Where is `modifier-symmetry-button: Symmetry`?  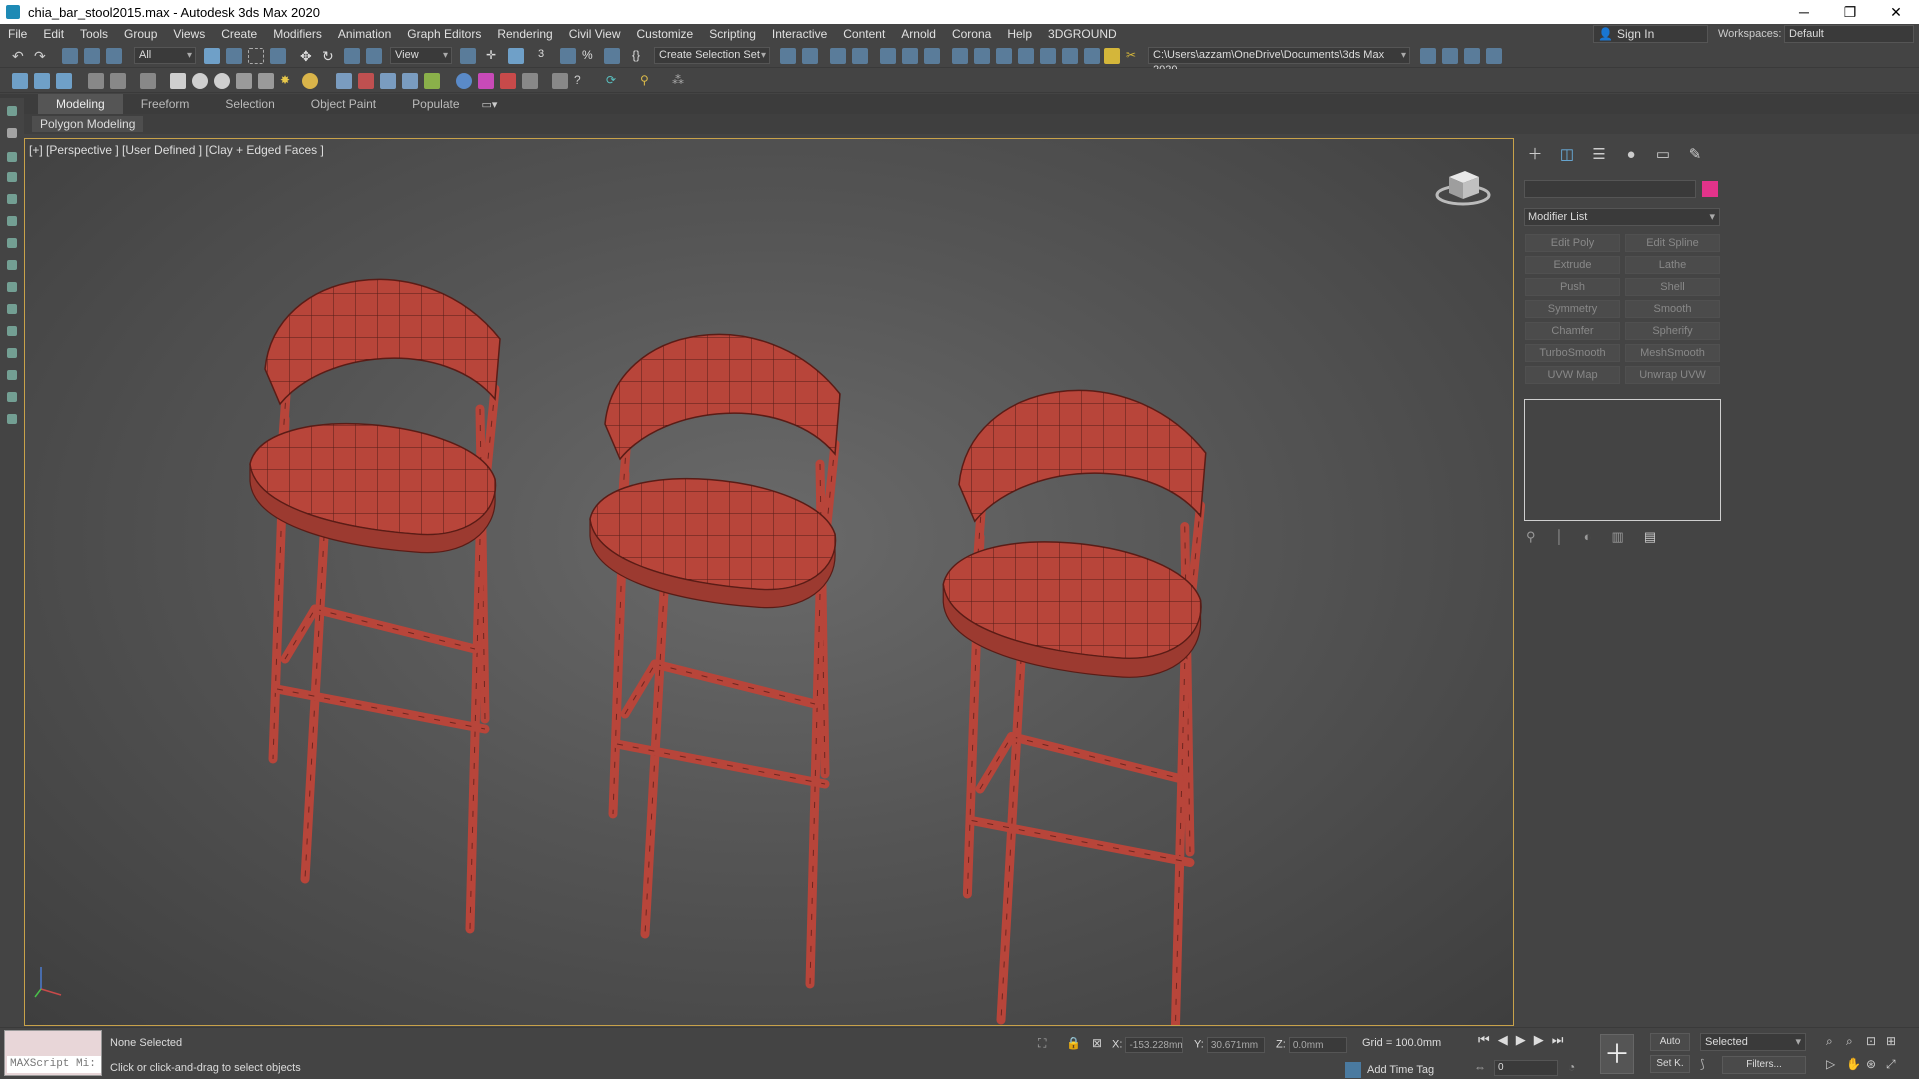 modifier-symmetry-button: Symmetry is located at coordinates (1572, 309).